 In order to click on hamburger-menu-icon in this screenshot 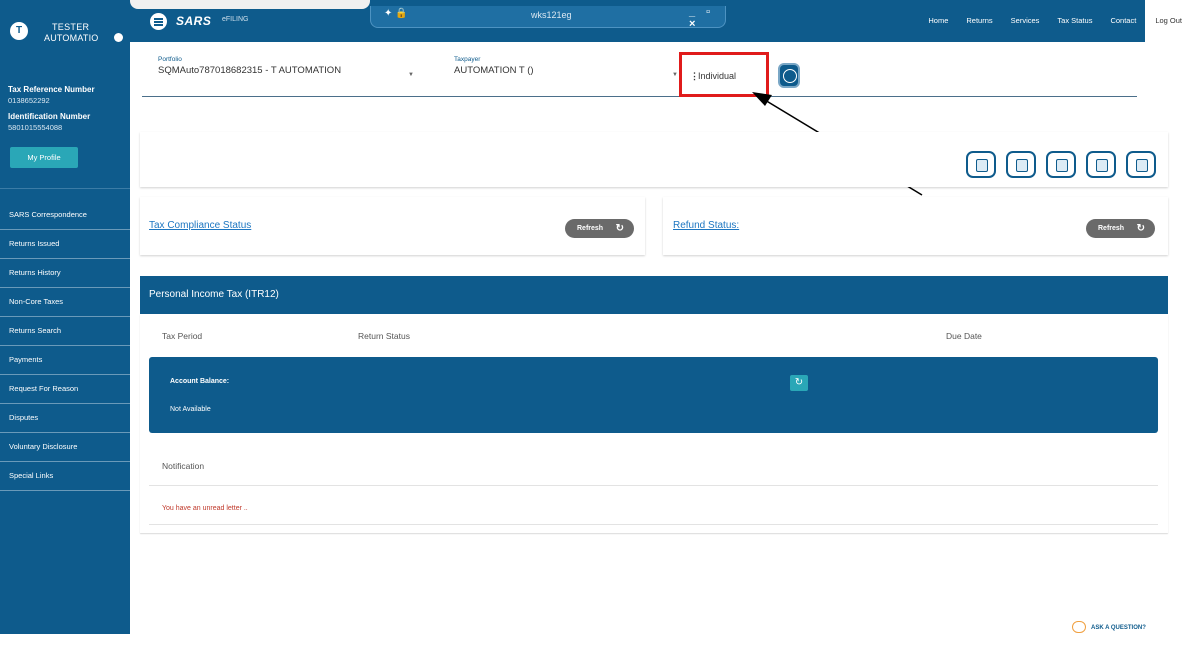, I will do `click(158, 21)`.